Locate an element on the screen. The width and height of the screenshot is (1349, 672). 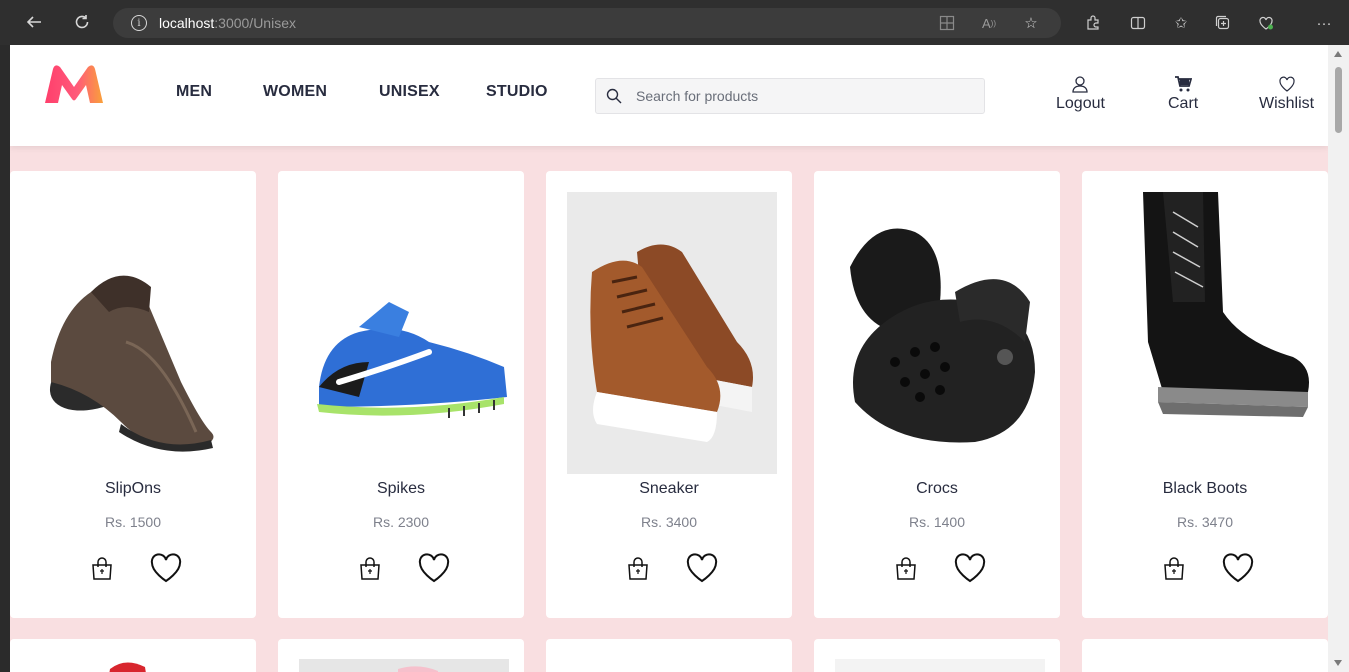
favorites-list-icon: ✩ is located at coordinates (1181, 23).